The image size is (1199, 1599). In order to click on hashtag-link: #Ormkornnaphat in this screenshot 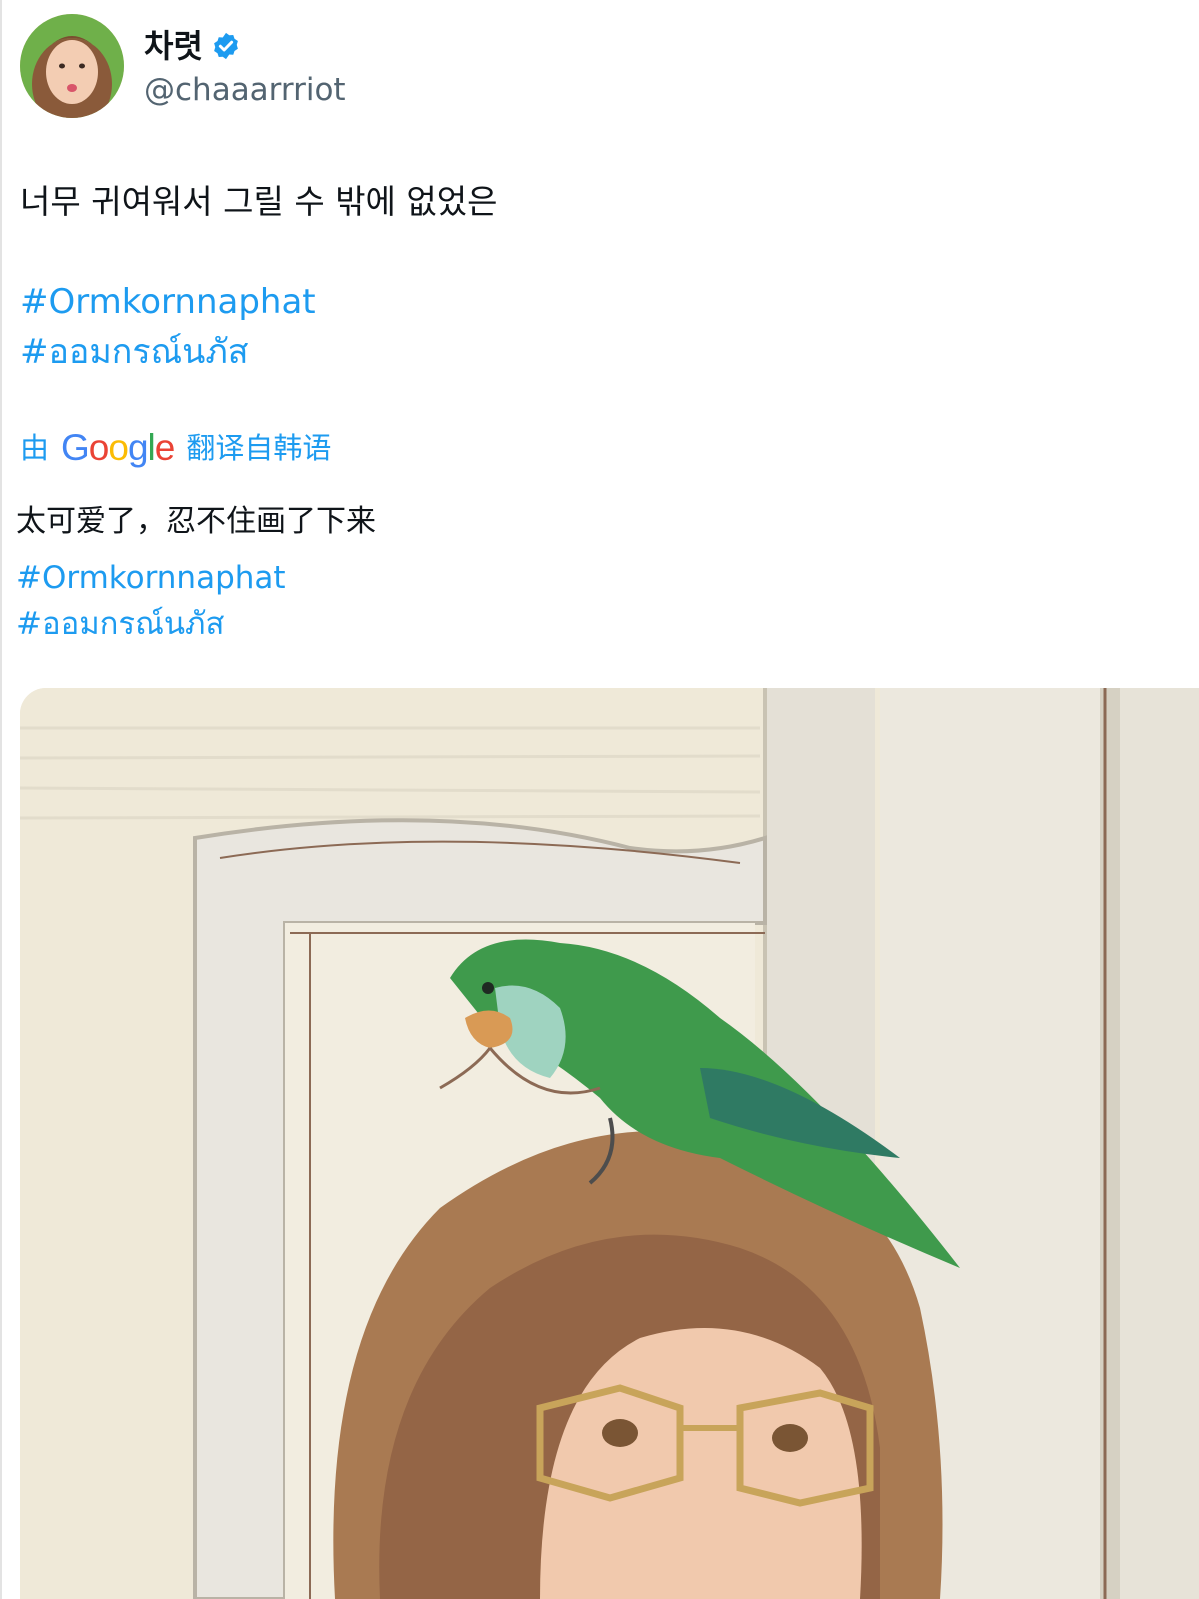, I will do `click(168, 302)`.